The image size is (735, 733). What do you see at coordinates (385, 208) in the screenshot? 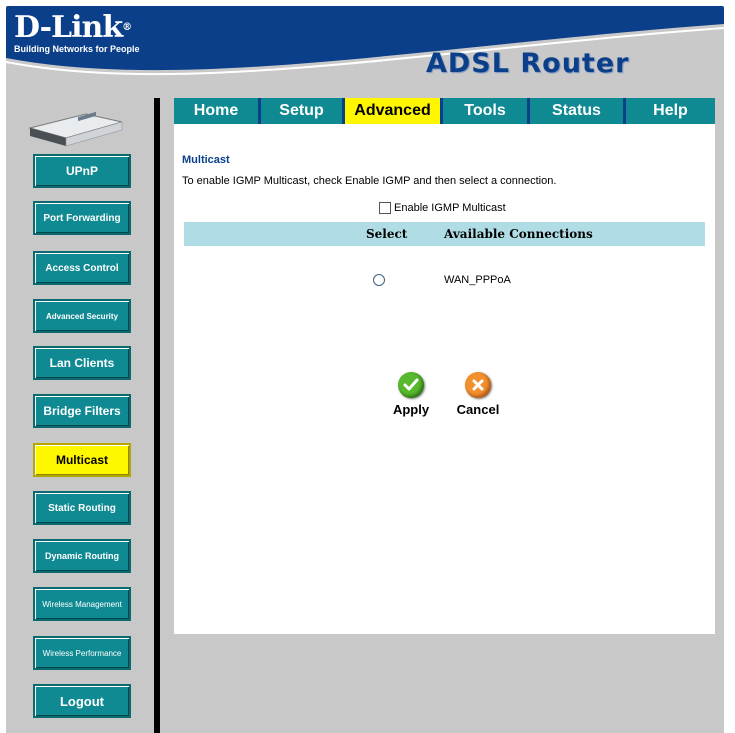
I see `enable-igmp-checkbox` at bounding box center [385, 208].